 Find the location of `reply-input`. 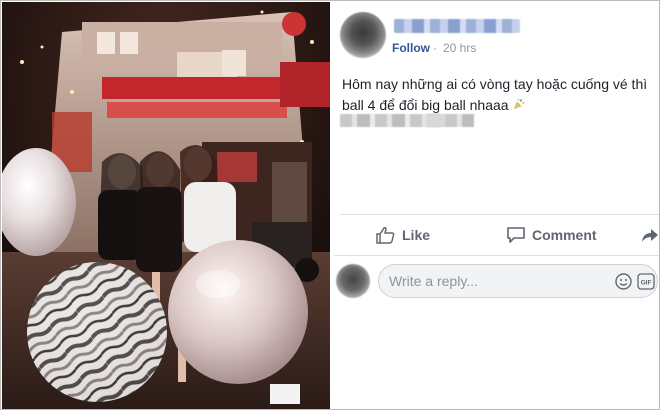

reply-input is located at coordinates (489, 281).